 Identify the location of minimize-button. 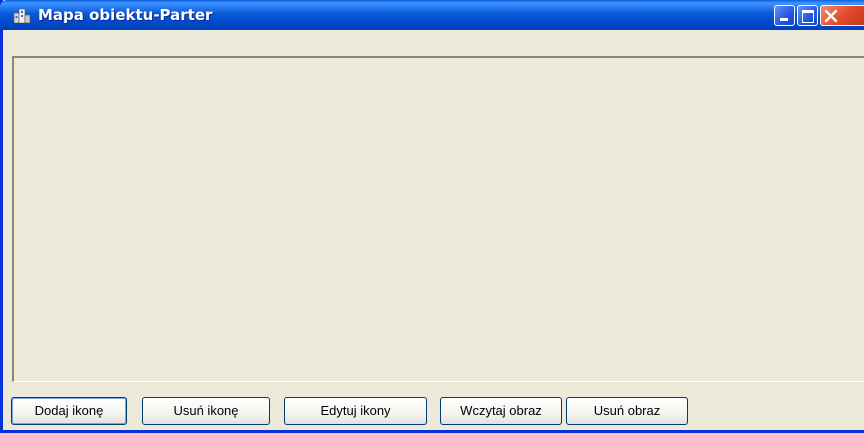
(784, 15).